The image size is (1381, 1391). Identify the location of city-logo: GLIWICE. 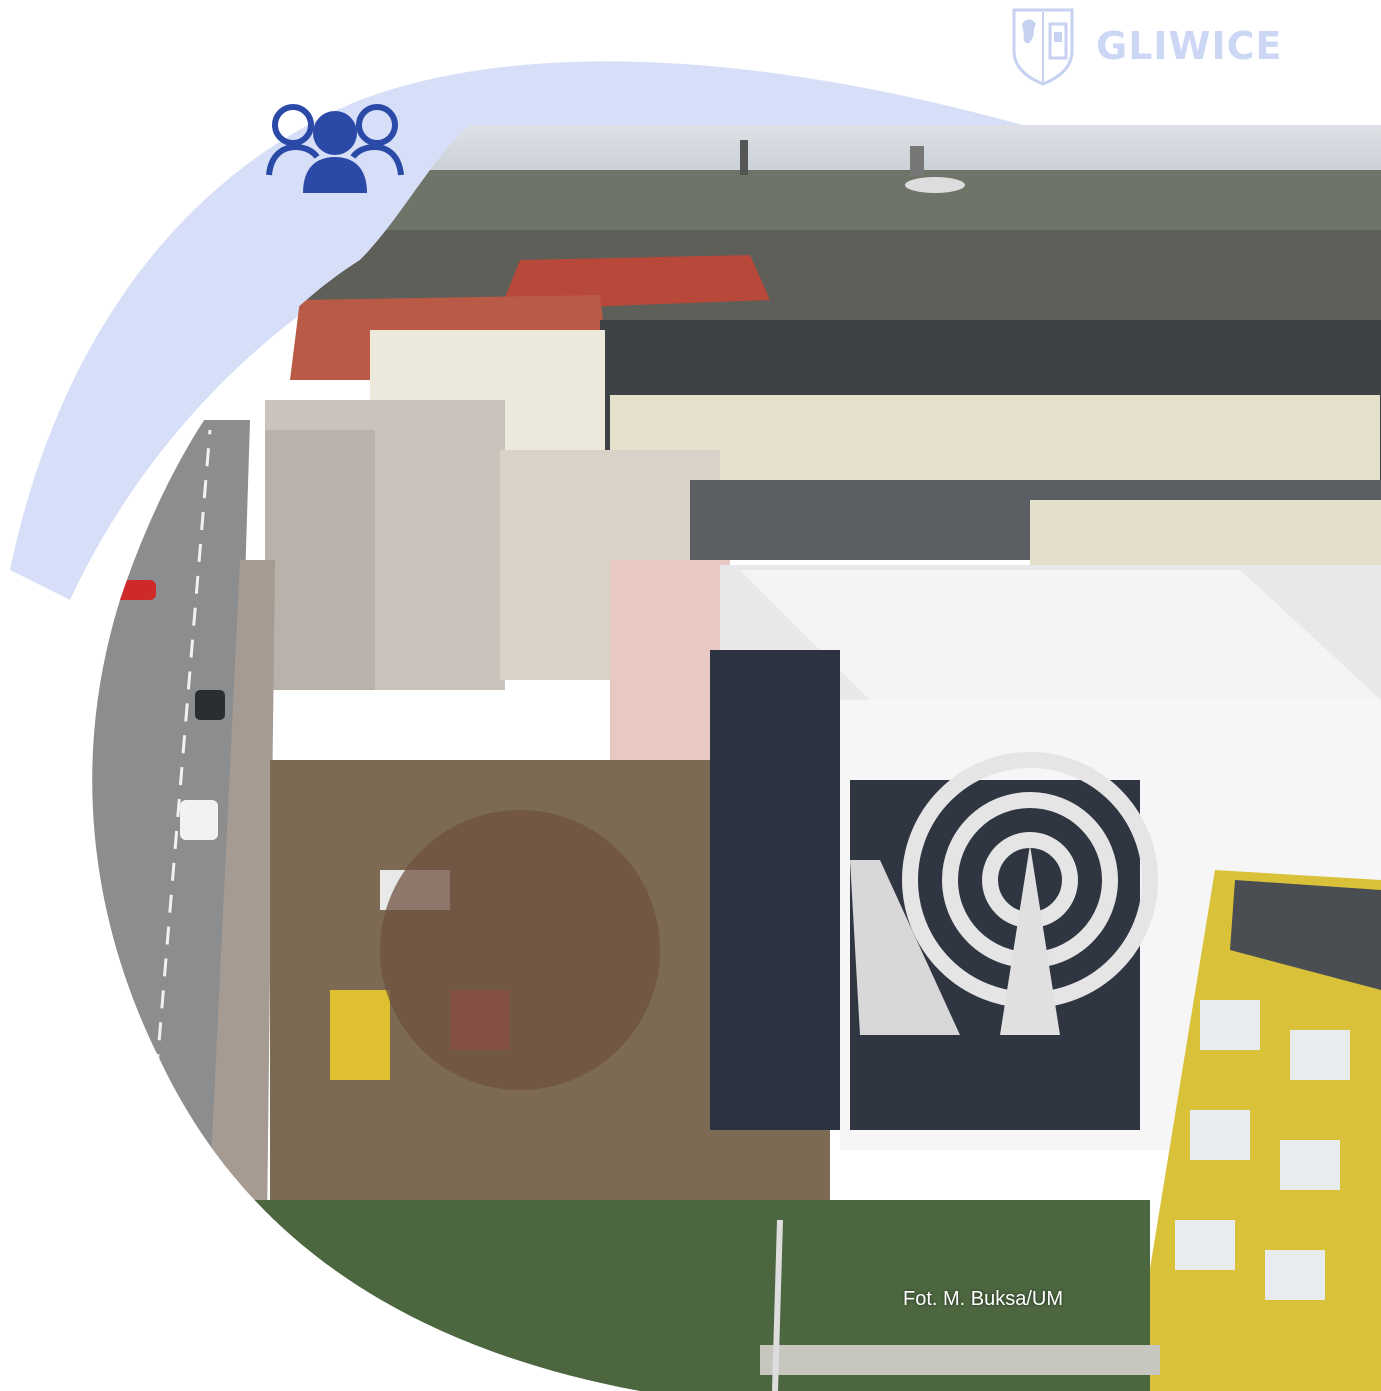
(1146, 46).